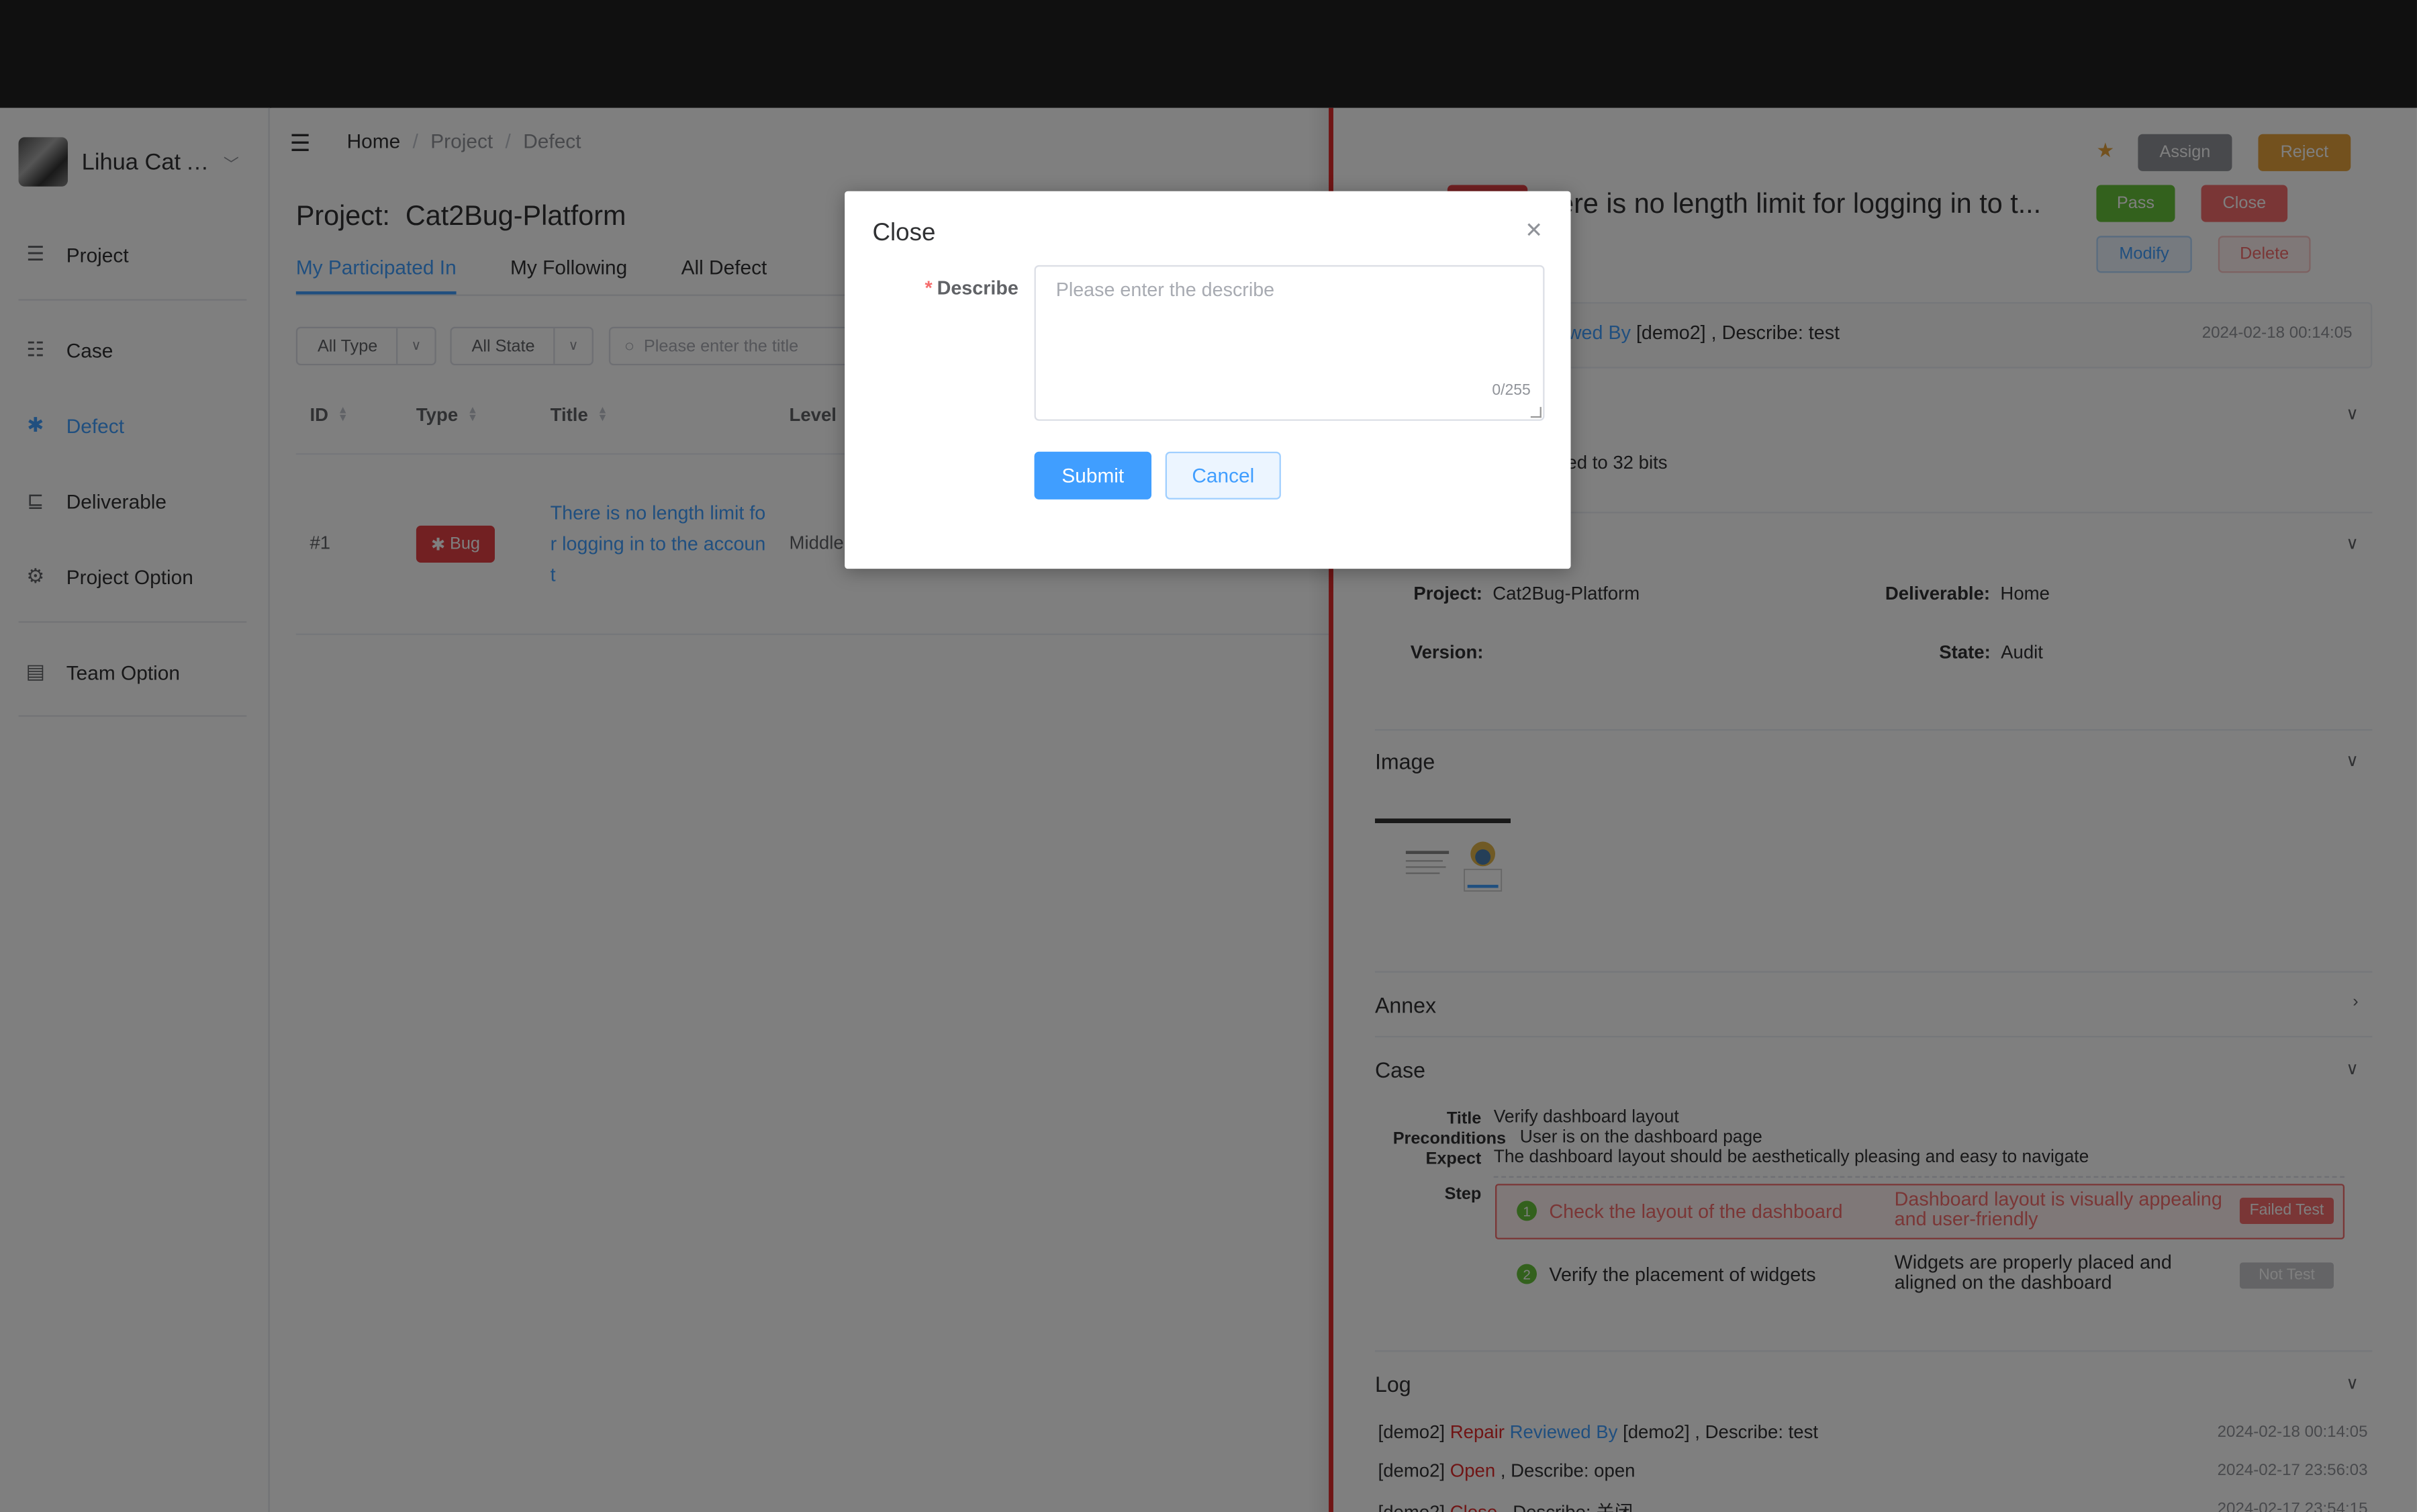 The image size is (2417, 1512). Describe the element at coordinates (972, 288) in the screenshot. I see `describe-label: * Describe` at that location.